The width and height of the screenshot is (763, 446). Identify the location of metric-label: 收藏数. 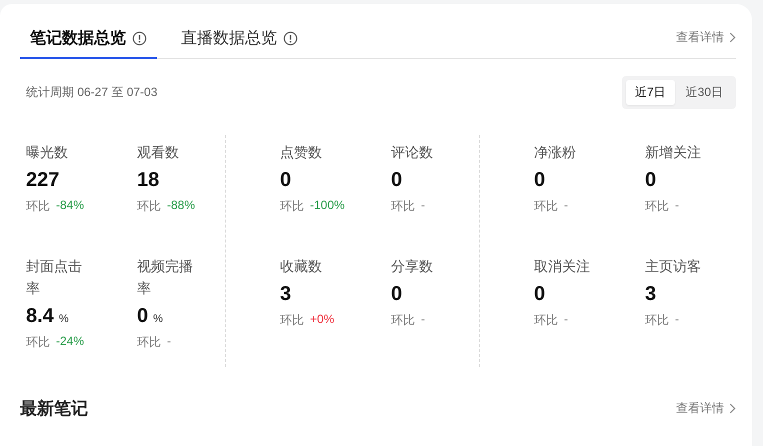
(301, 266).